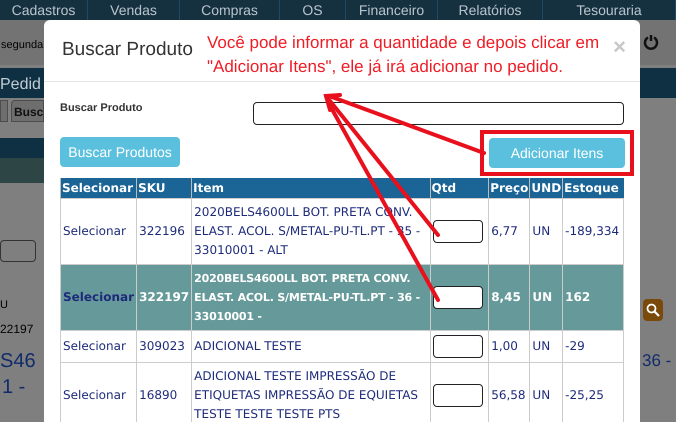  What do you see at coordinates (438, 113) in the screenshot?
I see `search-field` at bounding box center [438, 113].